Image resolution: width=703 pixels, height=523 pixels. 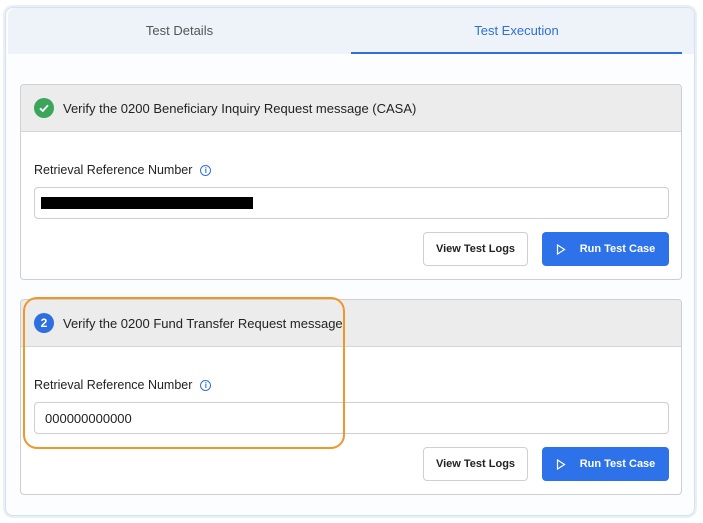 What do you see at coordinates (206, 170) in the screenshot?
I see `info-icon: i` at bounding box center [206, 170].